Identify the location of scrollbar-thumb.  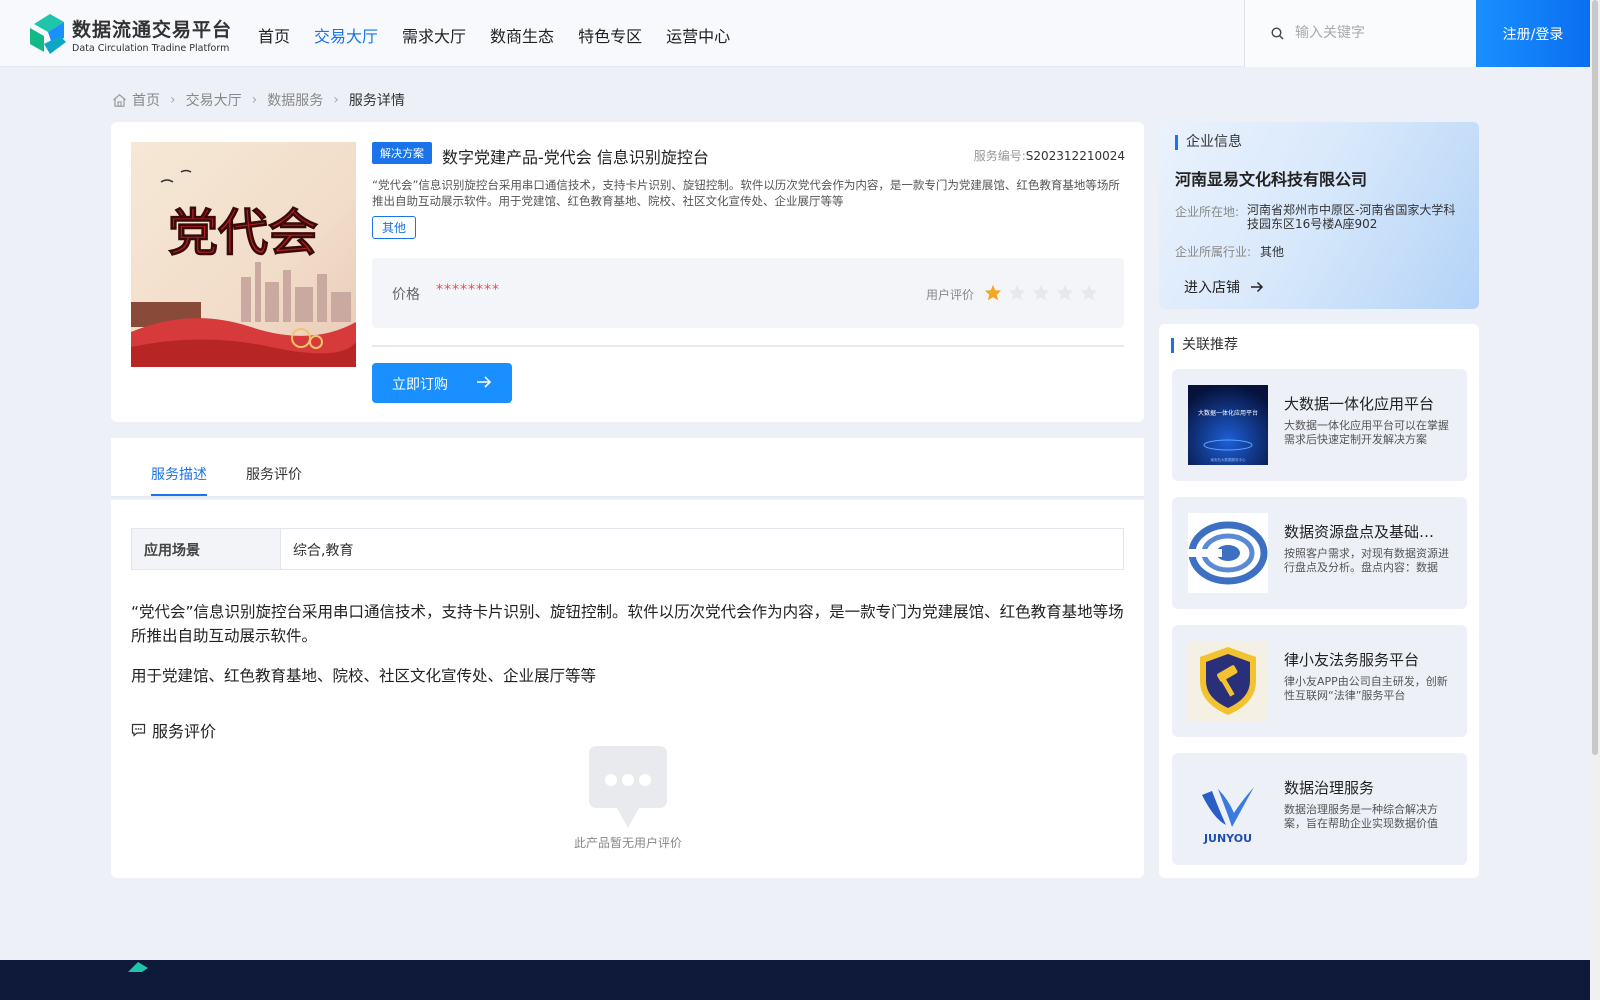
(1595, 377).